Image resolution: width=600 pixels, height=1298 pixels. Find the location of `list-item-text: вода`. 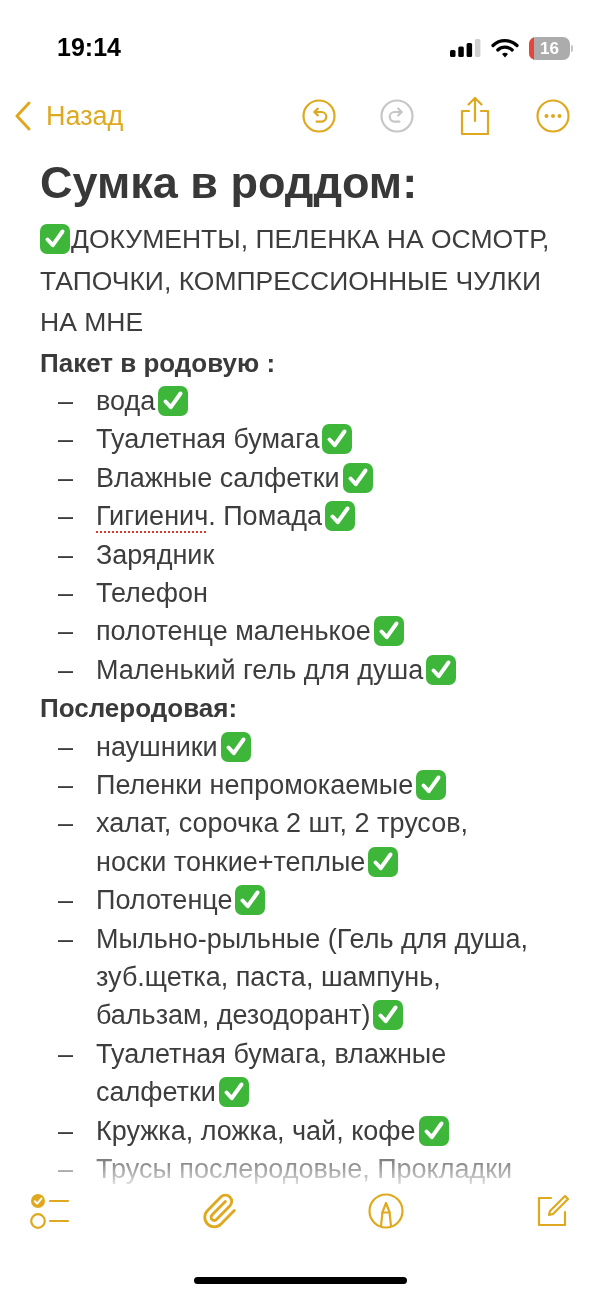

list-item-text: вода is located at coordinates (126, 400).